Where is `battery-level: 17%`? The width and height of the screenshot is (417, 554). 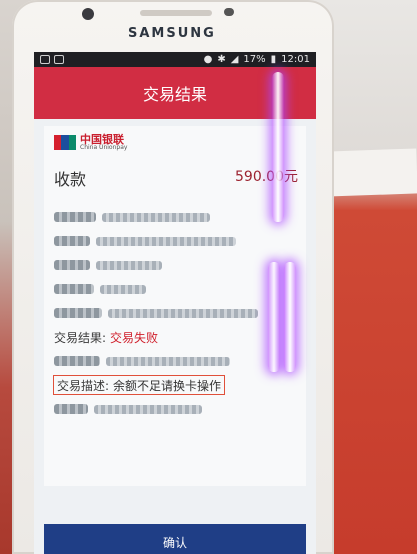 battery-level: 17% is located at coordinates (254, 59).